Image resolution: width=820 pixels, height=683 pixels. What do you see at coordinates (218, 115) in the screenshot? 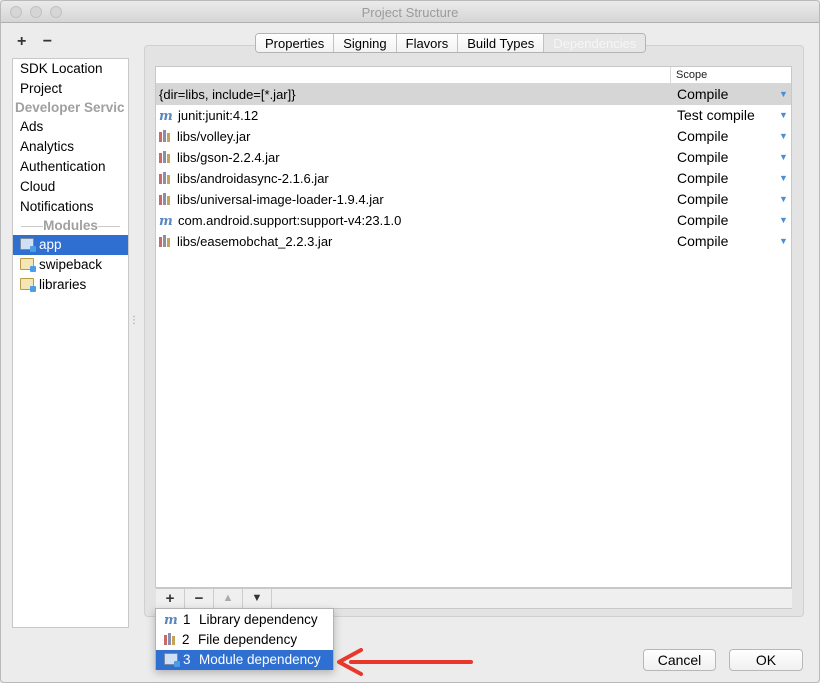
I see `dependency-name: junit:junit:4.12` at bounding box center [218, 115].